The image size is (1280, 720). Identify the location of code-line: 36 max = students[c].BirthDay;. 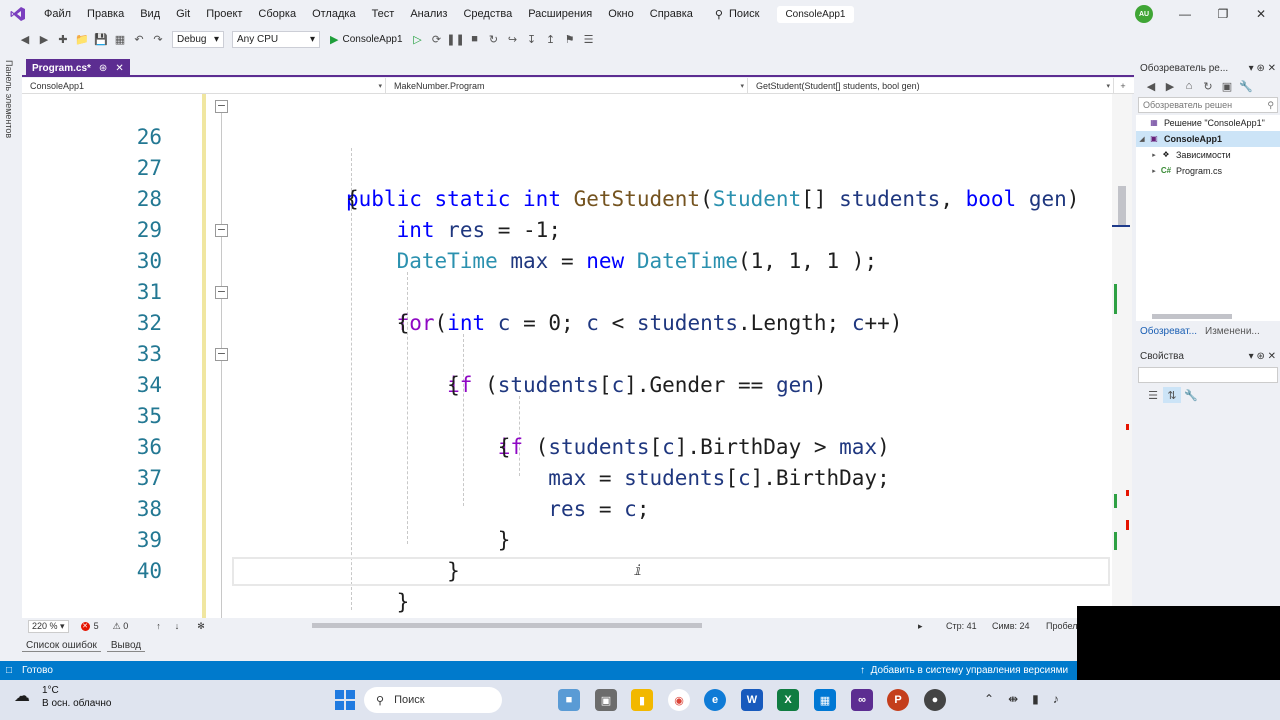
(567, 445).